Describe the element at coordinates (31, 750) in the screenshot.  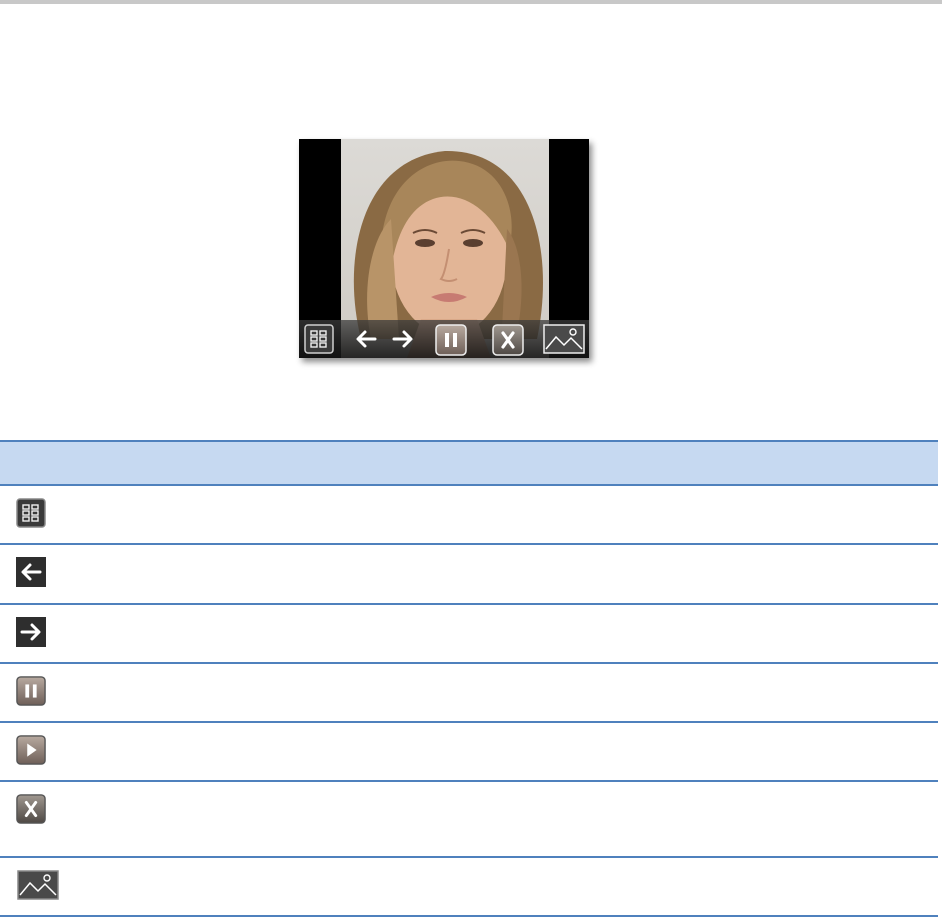
I see `play-icon` at that location.